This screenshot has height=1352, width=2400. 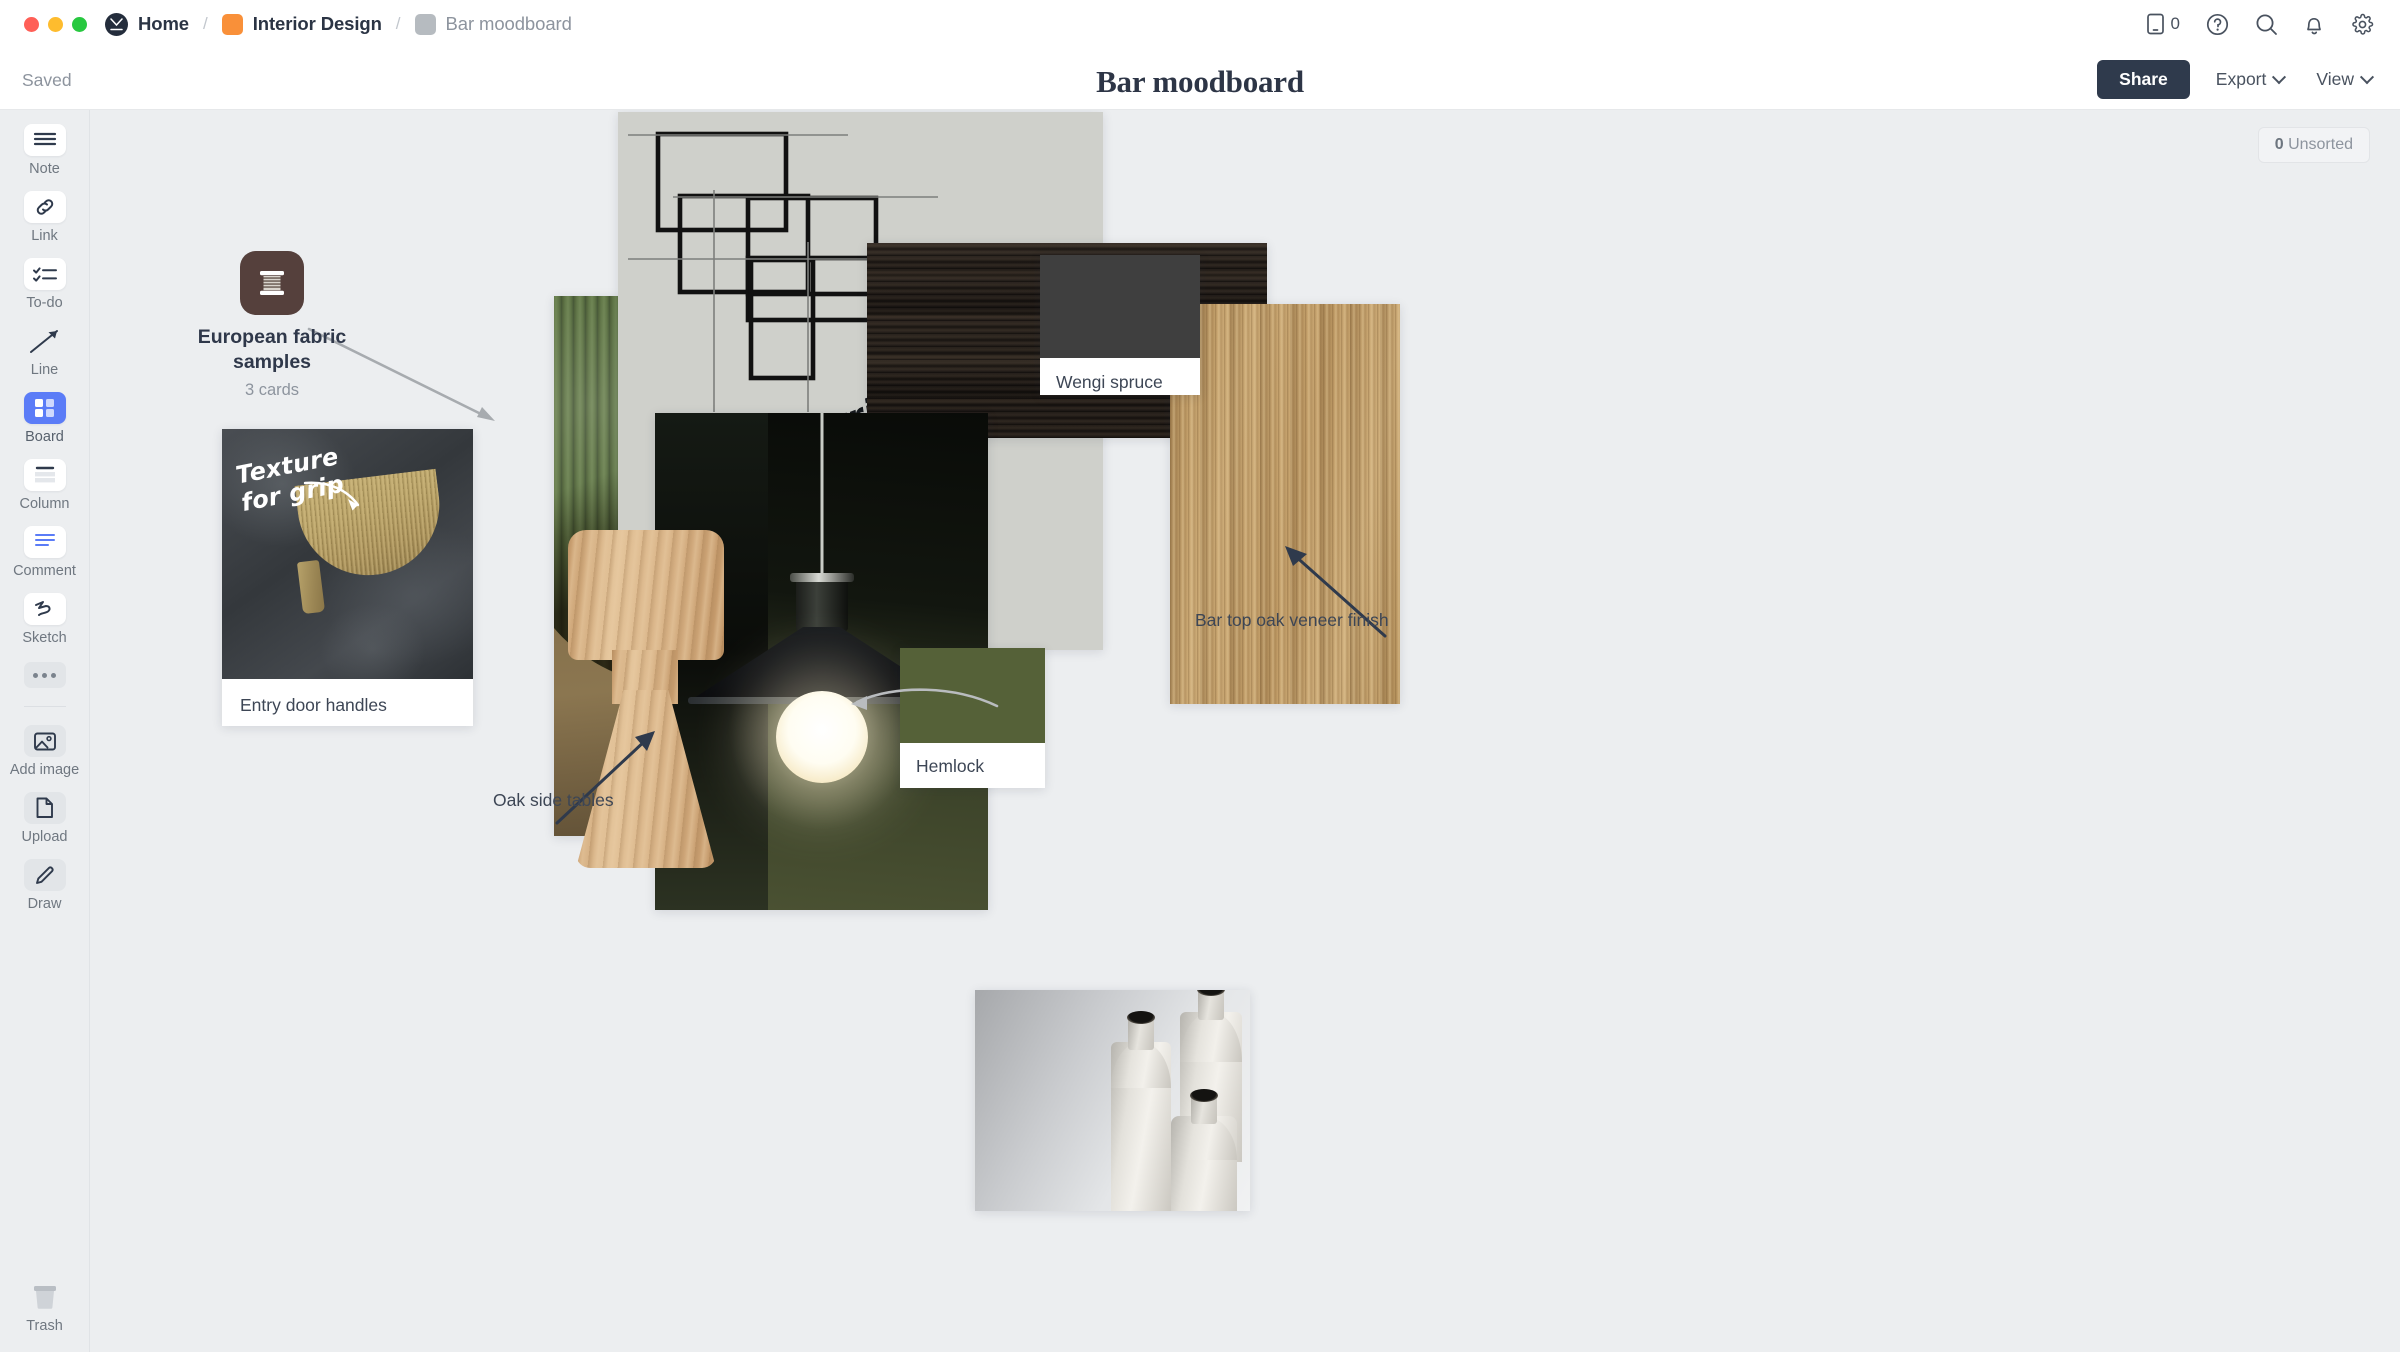 What do you see at coordinates (2320, 144) in the screenshot?
I see `unsorted-label: Unsorted` at bounding box center [2320, 144].